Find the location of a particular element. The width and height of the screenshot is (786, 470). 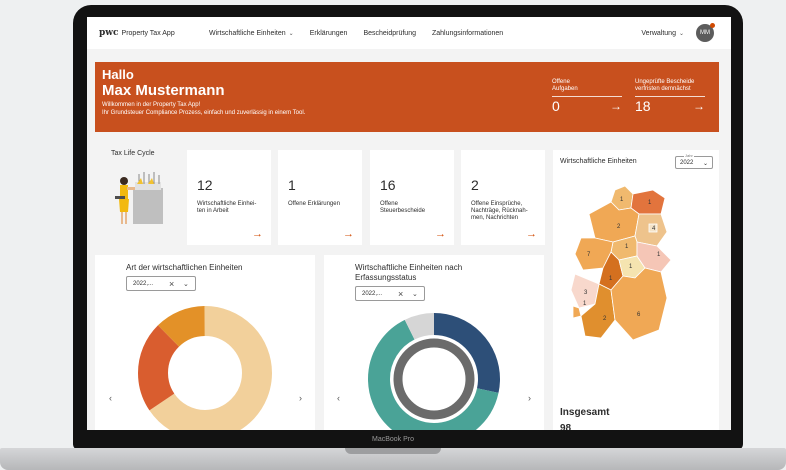

user-area: Verwaltung ⌄ MM is located at coordinates (678, 32).